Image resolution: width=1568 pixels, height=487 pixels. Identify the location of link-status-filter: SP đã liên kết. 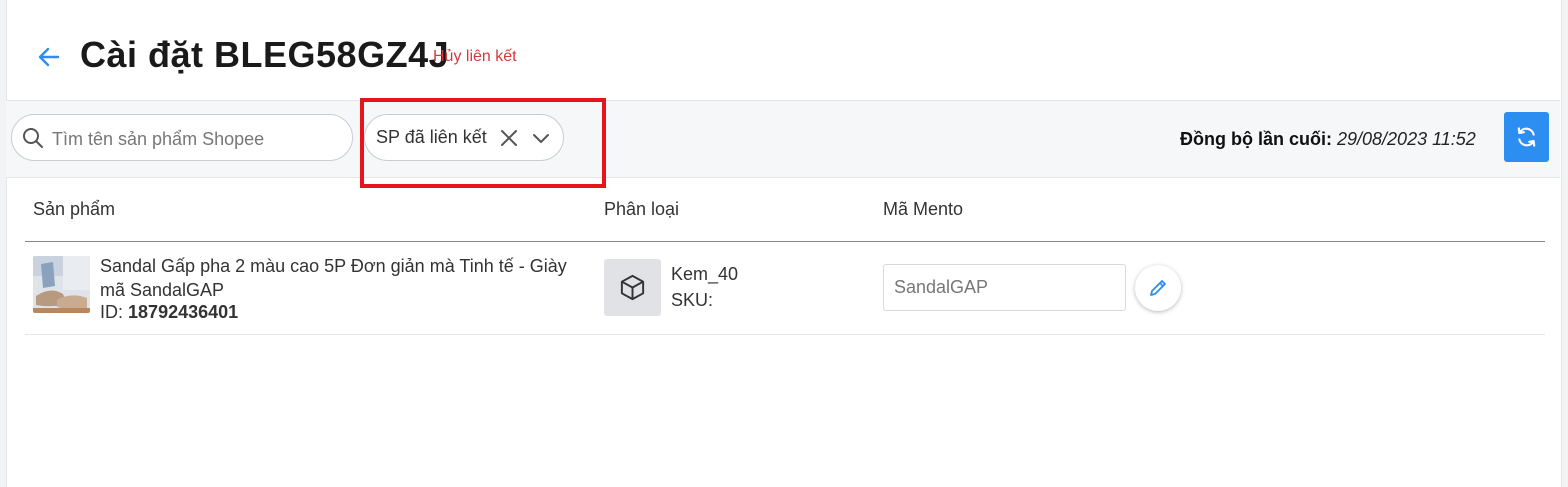
(464, 137).